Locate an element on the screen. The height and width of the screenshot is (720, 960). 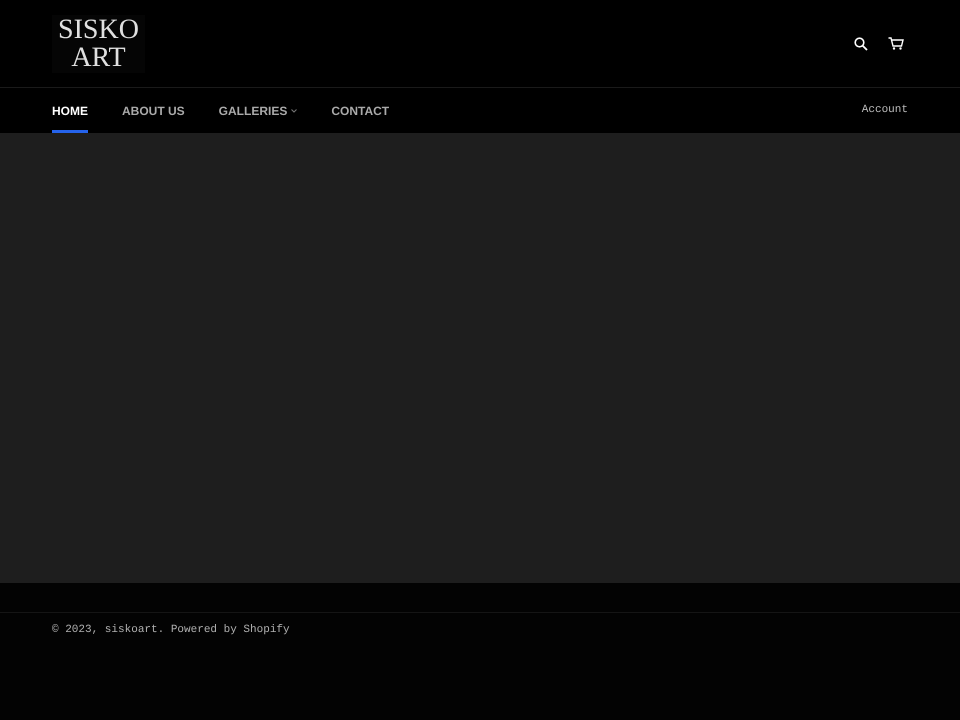
search-icon is located at coordinates (861, 43).